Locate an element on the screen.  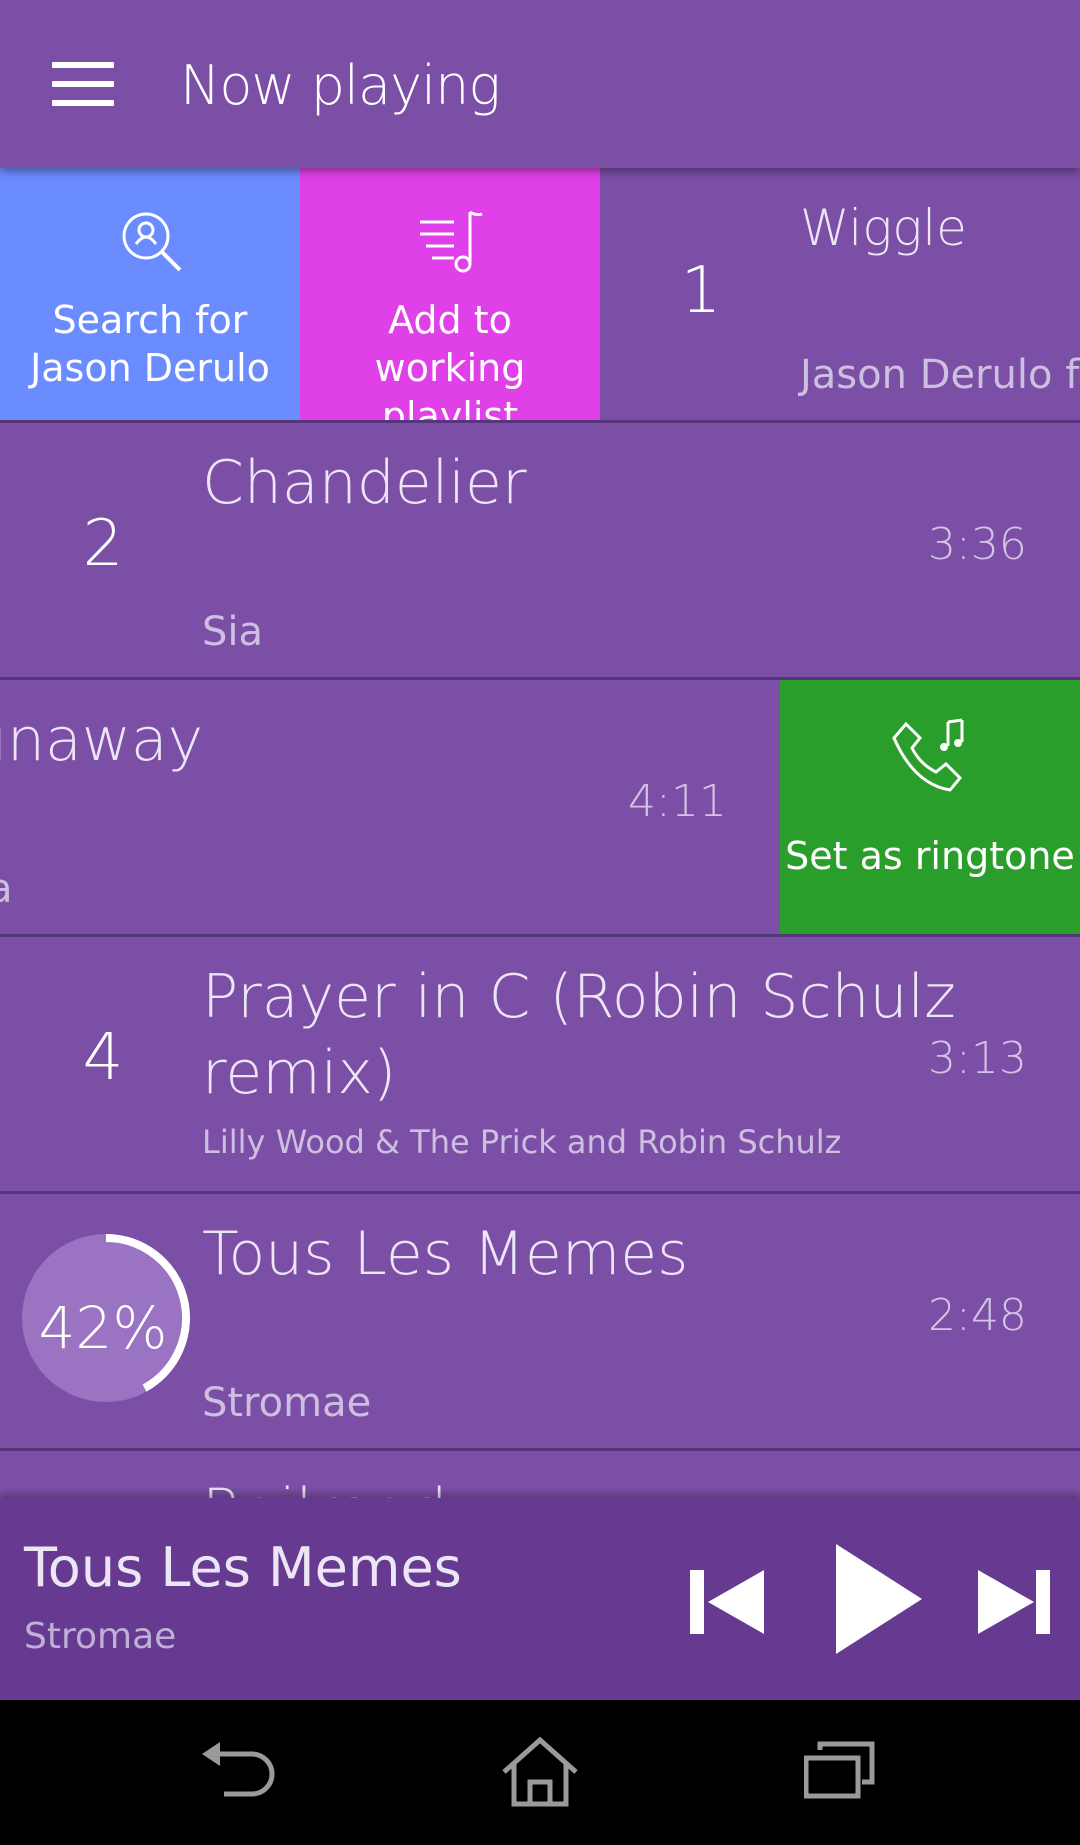
now-playing-artist: Stromae is located at coordinates (100, 1636).